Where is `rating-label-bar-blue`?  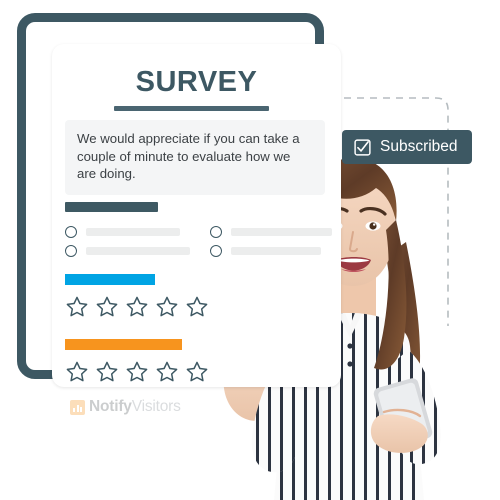
rating-label-bar-blue is located at coordinates (110, 279).